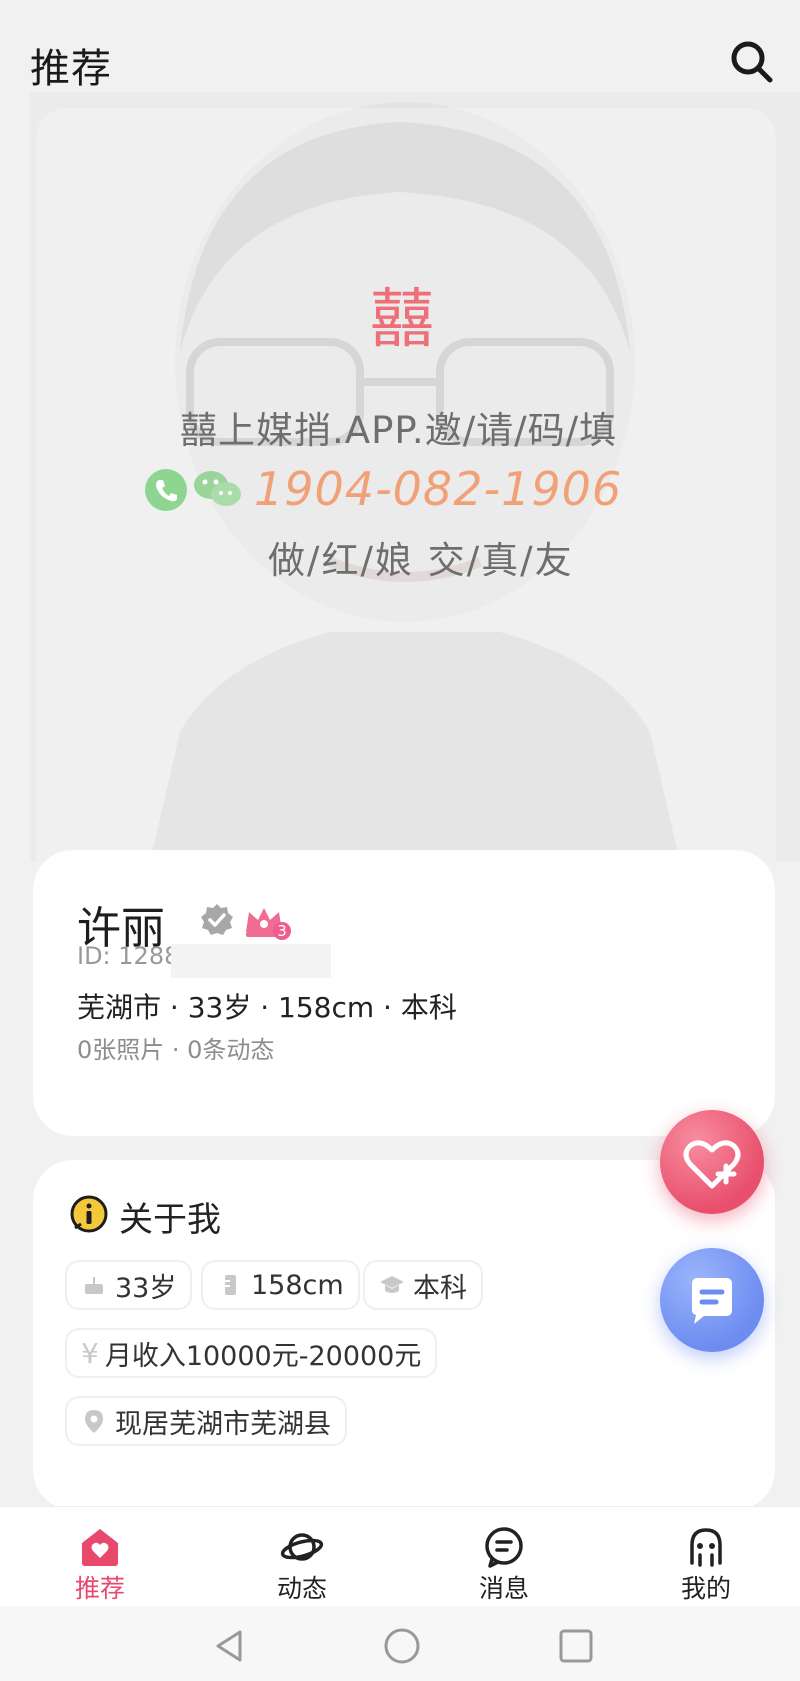  Describe the element at coordinates (99, 1588) in the screenshot. I see `nav-label-recommend: 推荐` at that location.